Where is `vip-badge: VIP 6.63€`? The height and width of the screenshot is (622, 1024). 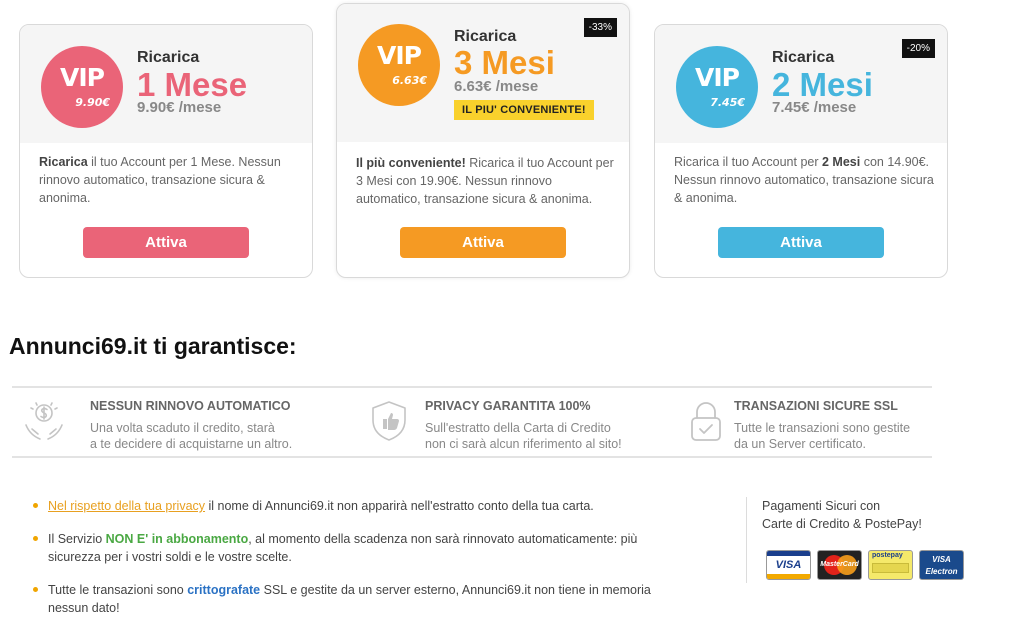
vip-badge: VIP 6.63€ is located at coordinates (399, 65).